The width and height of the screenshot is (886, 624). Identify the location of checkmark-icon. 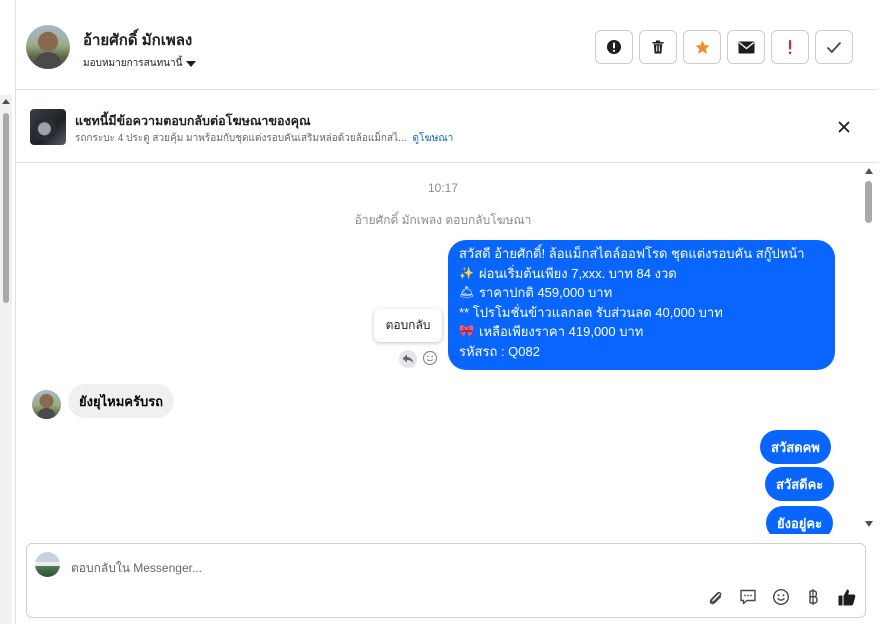
(834, 47).